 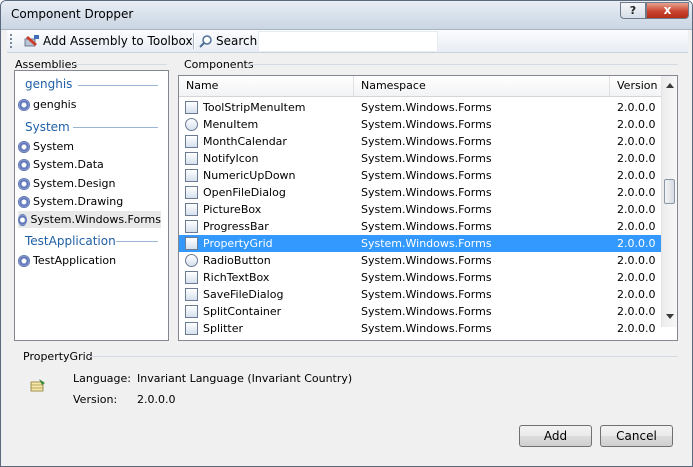 I want to click on search-input, so click(x=348, y=41).